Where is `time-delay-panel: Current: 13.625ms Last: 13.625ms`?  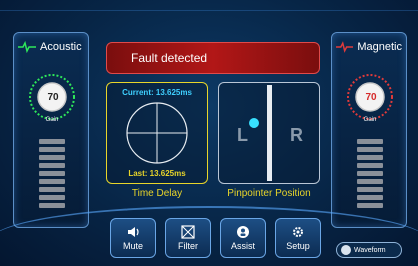 time-delay-panel: Current: 13.625ms Last: 13.625ms is located at coordinates (157, 133).